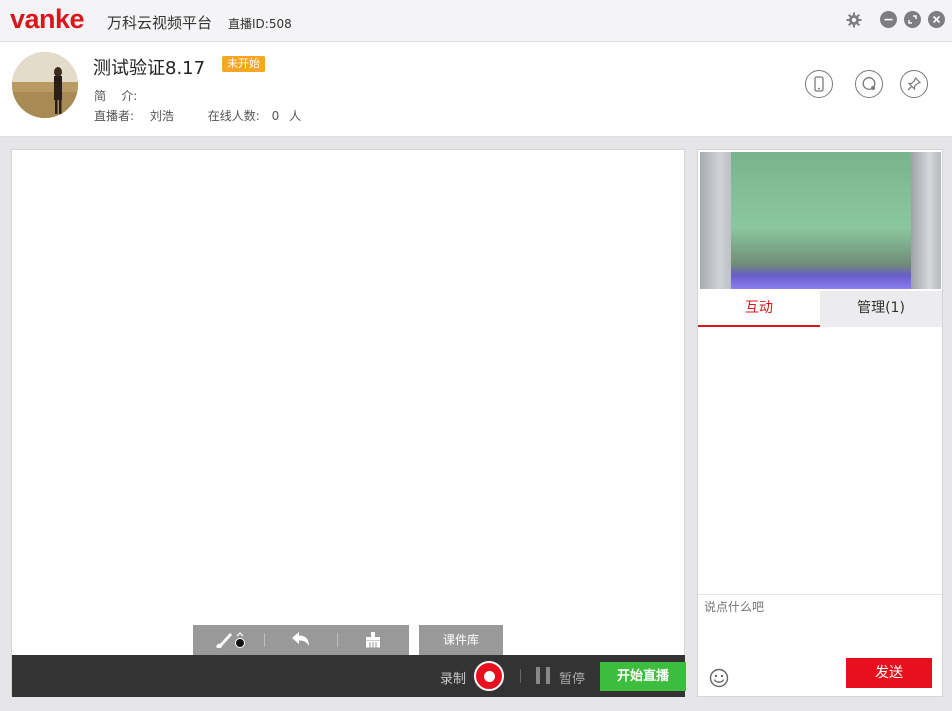 This screenshot has width=952, height=711. I want to click on online-label: 在线人数:, so click(233, 116).